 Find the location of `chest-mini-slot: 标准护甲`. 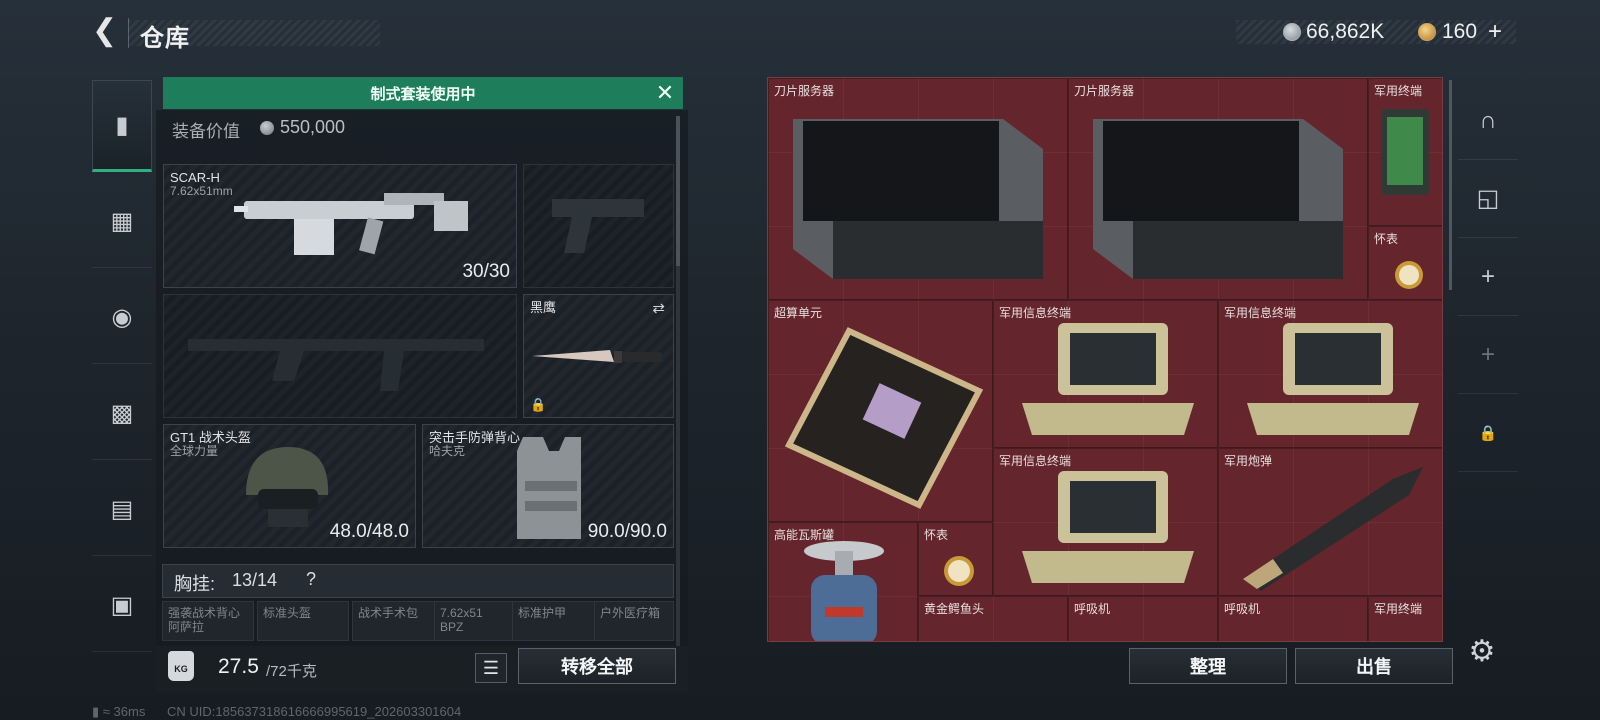

chest-mini-slot: 标准护甲 is located at coordinates (558, 621).